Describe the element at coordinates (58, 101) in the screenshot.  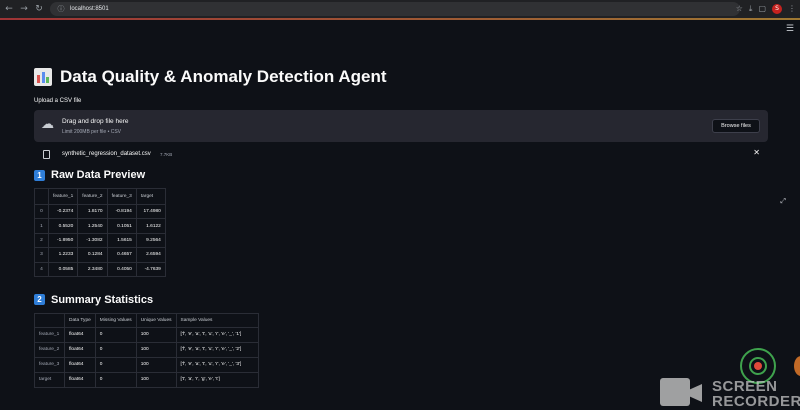
I see `upload-label: Upload a CSV file` at that location.